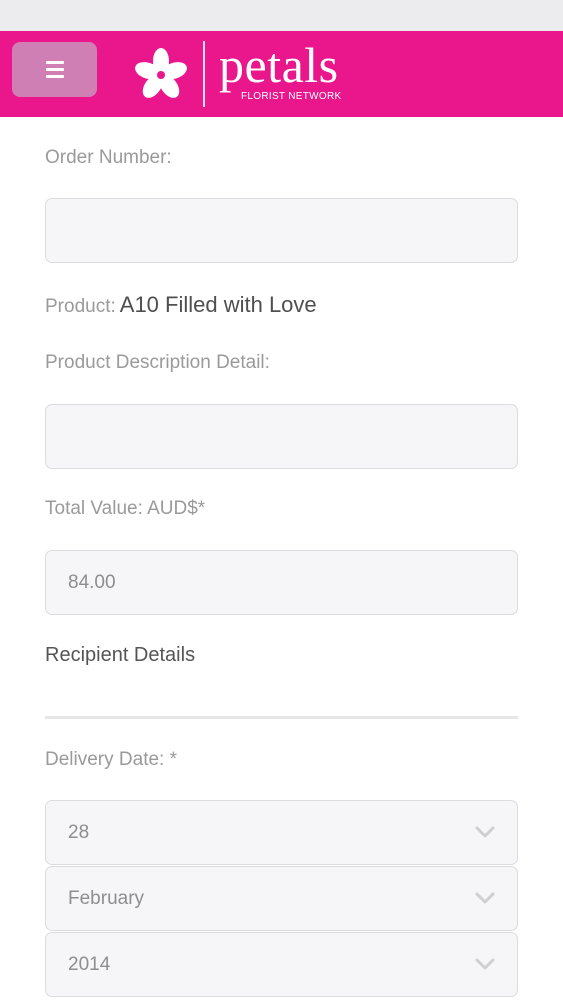 The image size is (563, 1000). I want to click on brand-tagline: FLORIST NETWORK, so click(291, 96).